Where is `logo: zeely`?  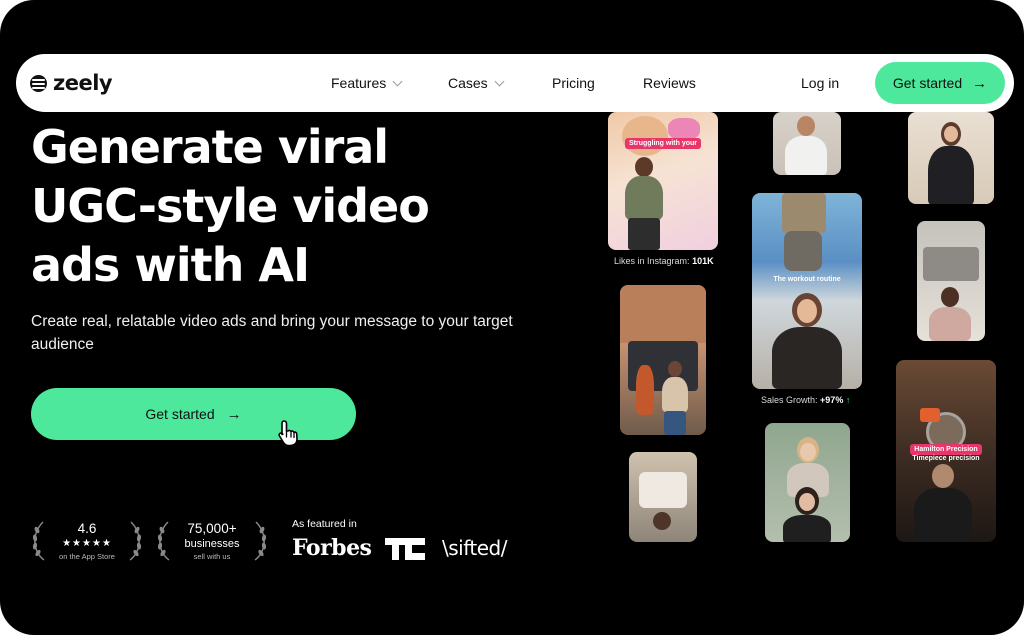
logo: zeely is located at coordinates (71, 83).